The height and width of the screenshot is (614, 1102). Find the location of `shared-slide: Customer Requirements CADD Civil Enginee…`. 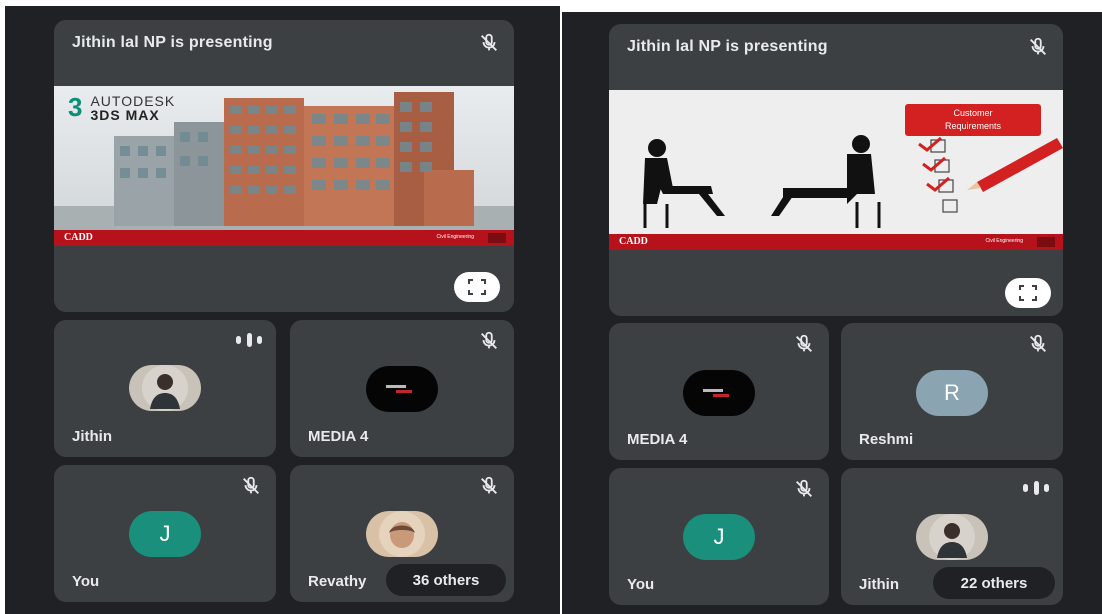

shared-slide: Customer Requirements CADD Civil Enginee… is located at coordinates (836, 170).